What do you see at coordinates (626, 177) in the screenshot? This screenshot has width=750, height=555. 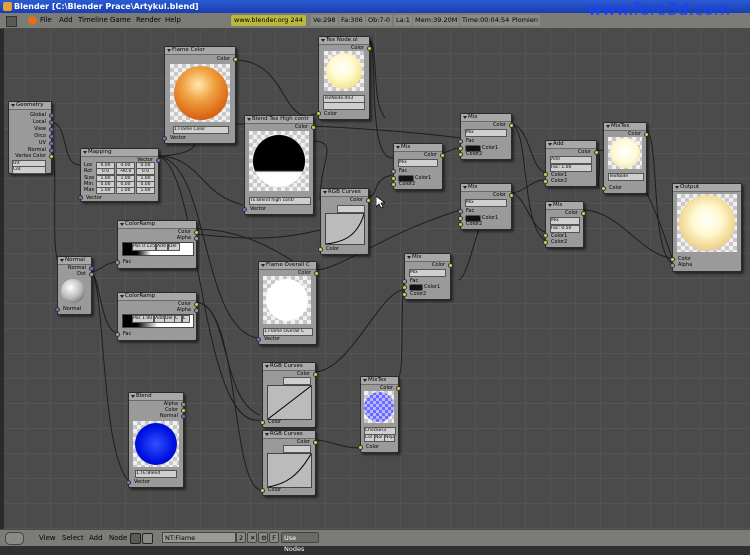 I see `texture-field: TexNode` at bounding box center [626, 177].